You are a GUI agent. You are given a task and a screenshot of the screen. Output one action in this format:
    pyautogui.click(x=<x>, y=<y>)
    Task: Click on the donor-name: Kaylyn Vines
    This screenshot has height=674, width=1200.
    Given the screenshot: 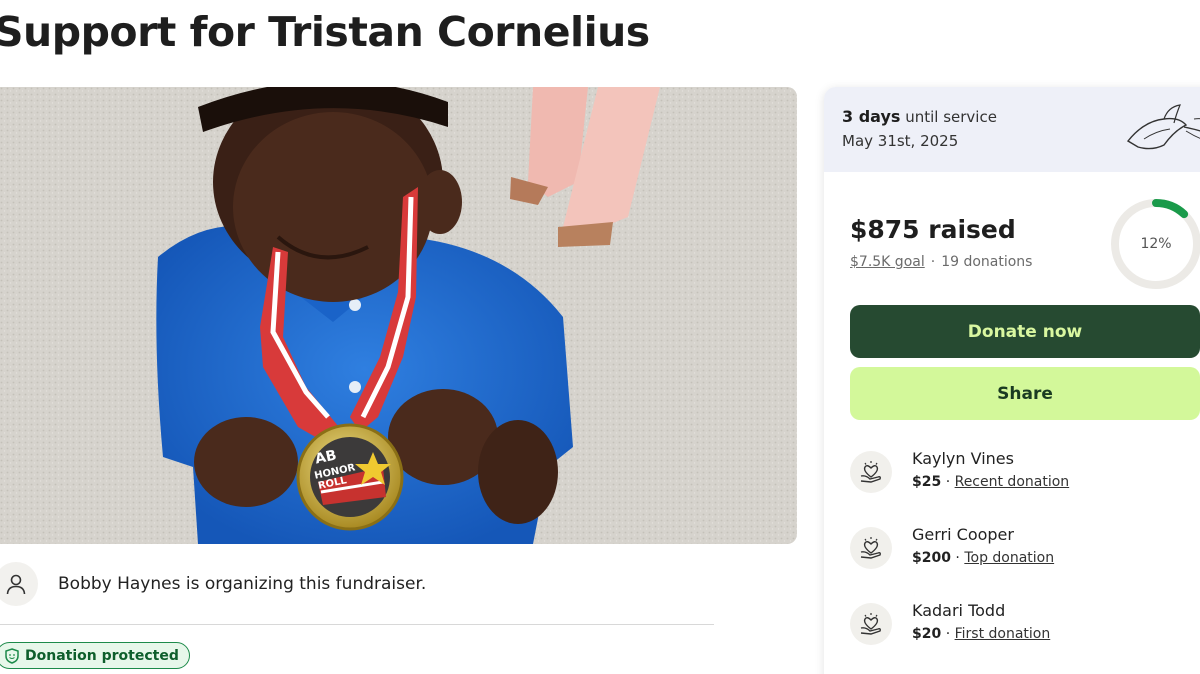 What is the action you would take?
    pyautogui.click(x=963, y=458)
    